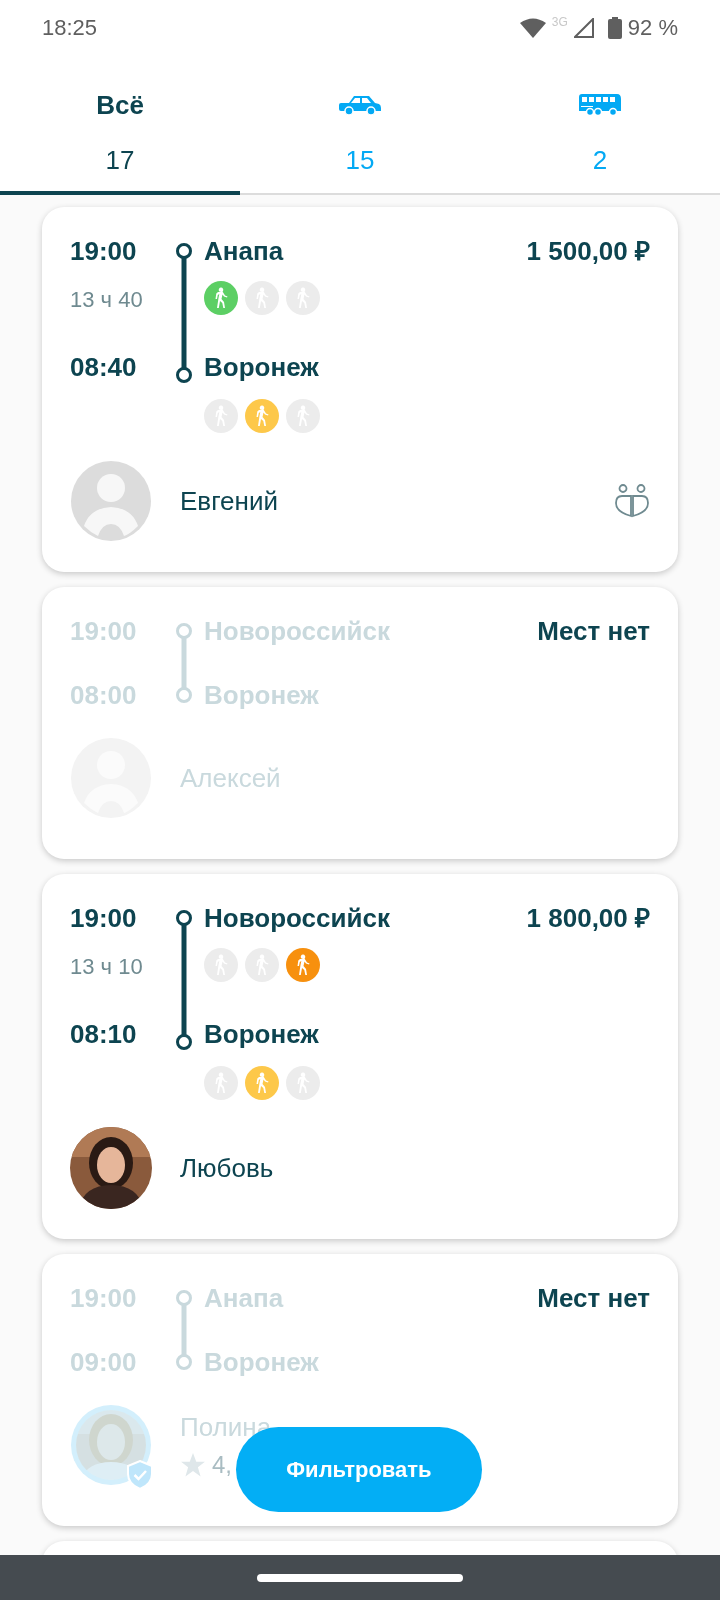 The width and height of the screenshot is (720, 1600). Describe the element at coordinates (652, 28) in the screenshot. I see `battery-level: 92 %` at that location.